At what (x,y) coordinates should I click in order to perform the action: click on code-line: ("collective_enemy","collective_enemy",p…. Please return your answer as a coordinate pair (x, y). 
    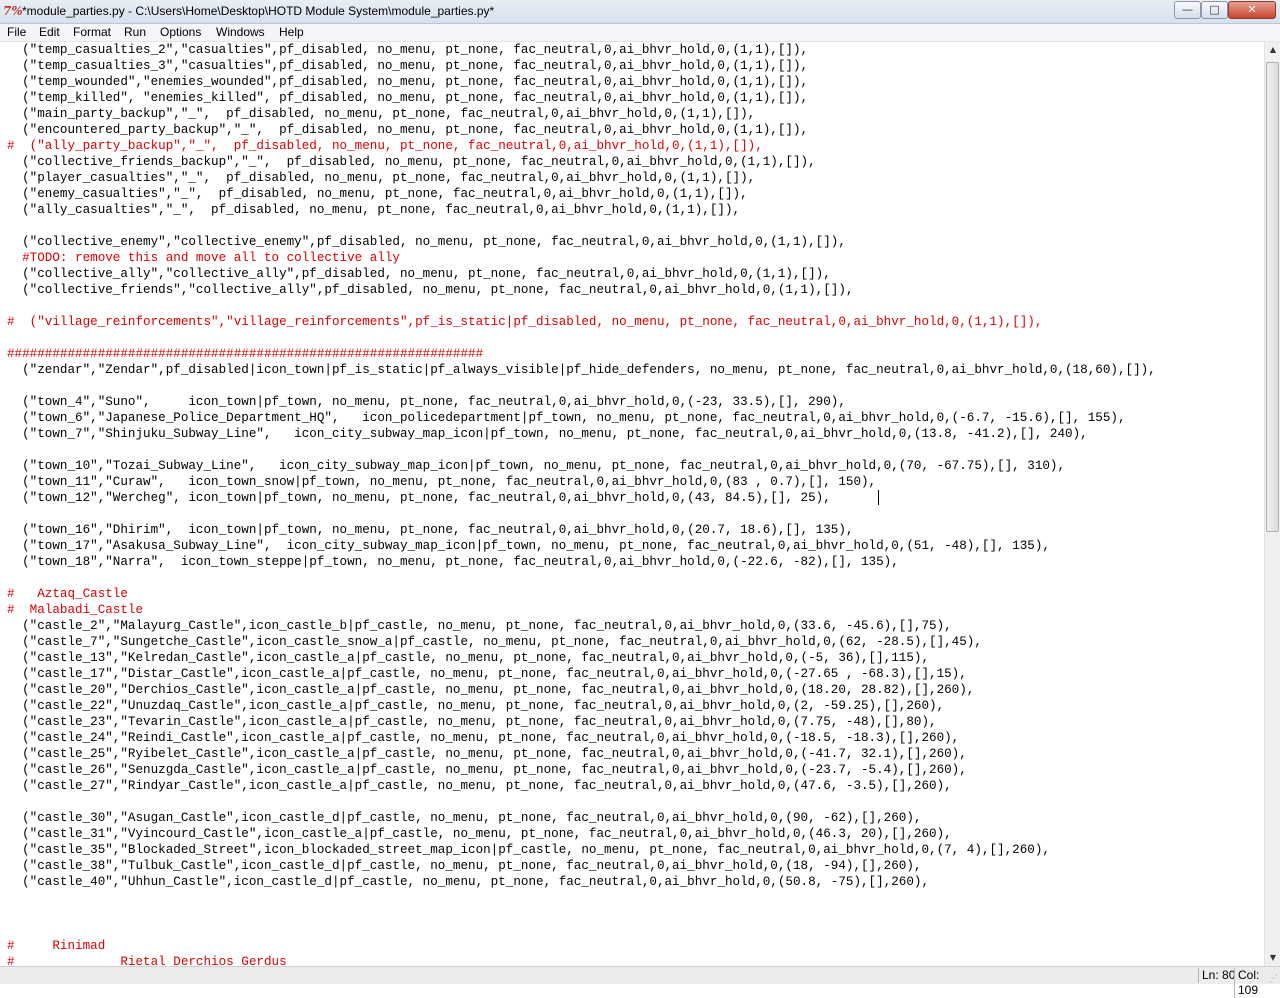
    Looking at the image, I should click on (426, 242).